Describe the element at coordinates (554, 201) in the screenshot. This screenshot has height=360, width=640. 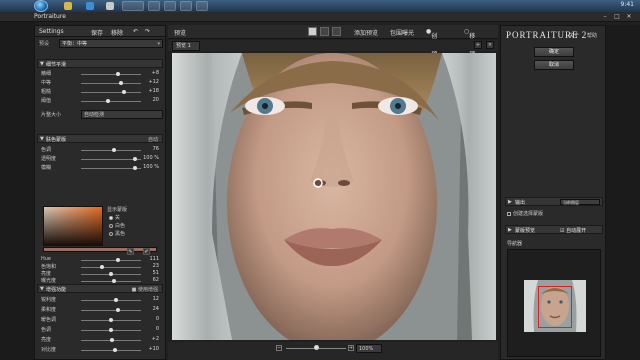
I see `output-section: ▶ 输出 当前图层` at that location.